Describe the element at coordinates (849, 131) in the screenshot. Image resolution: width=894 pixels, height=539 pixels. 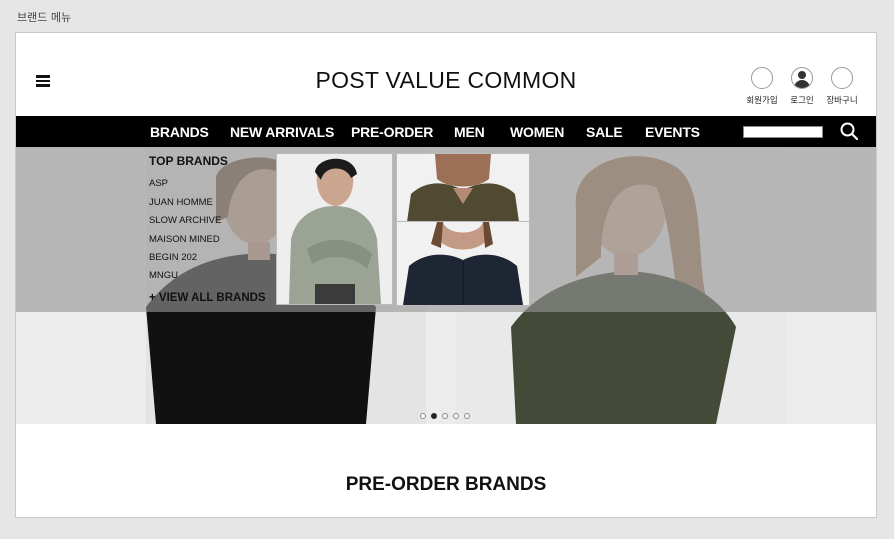
I see `search-icon` at that location.